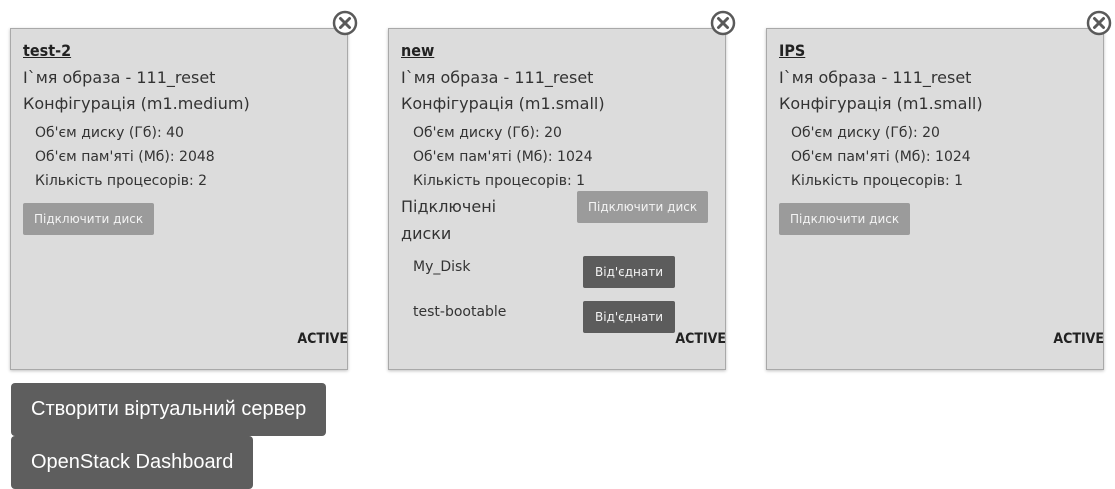 This screenshot has width=1115, height=489. What do you see at coordinates (417, 50) in the screenshot?
I see `server-name: new` at bounding box center [417, 50].